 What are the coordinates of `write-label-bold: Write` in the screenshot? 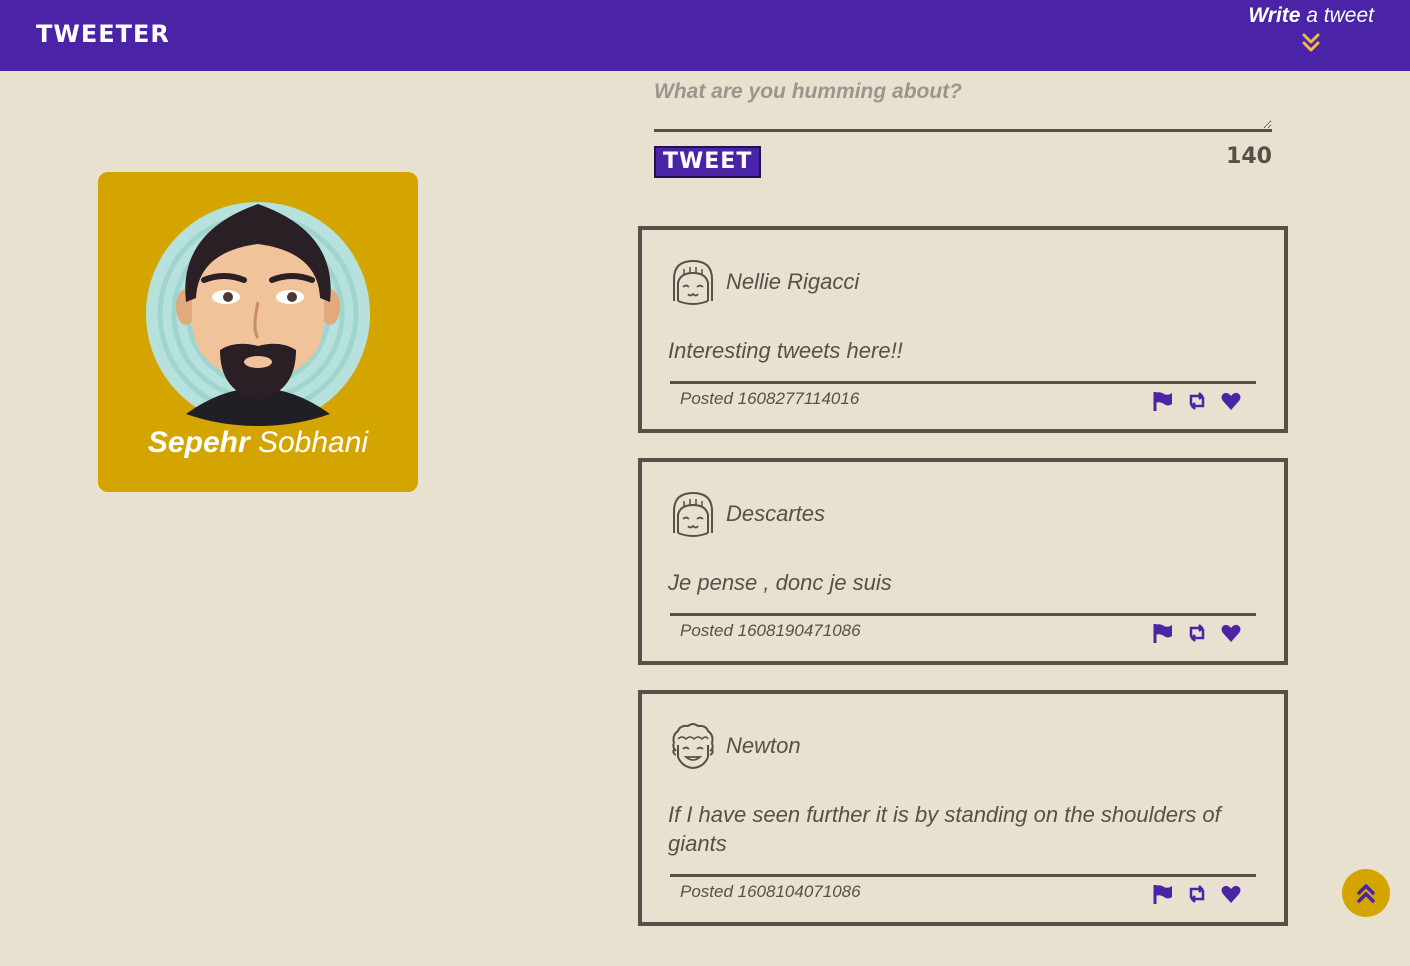 It's located at (1274, 15).